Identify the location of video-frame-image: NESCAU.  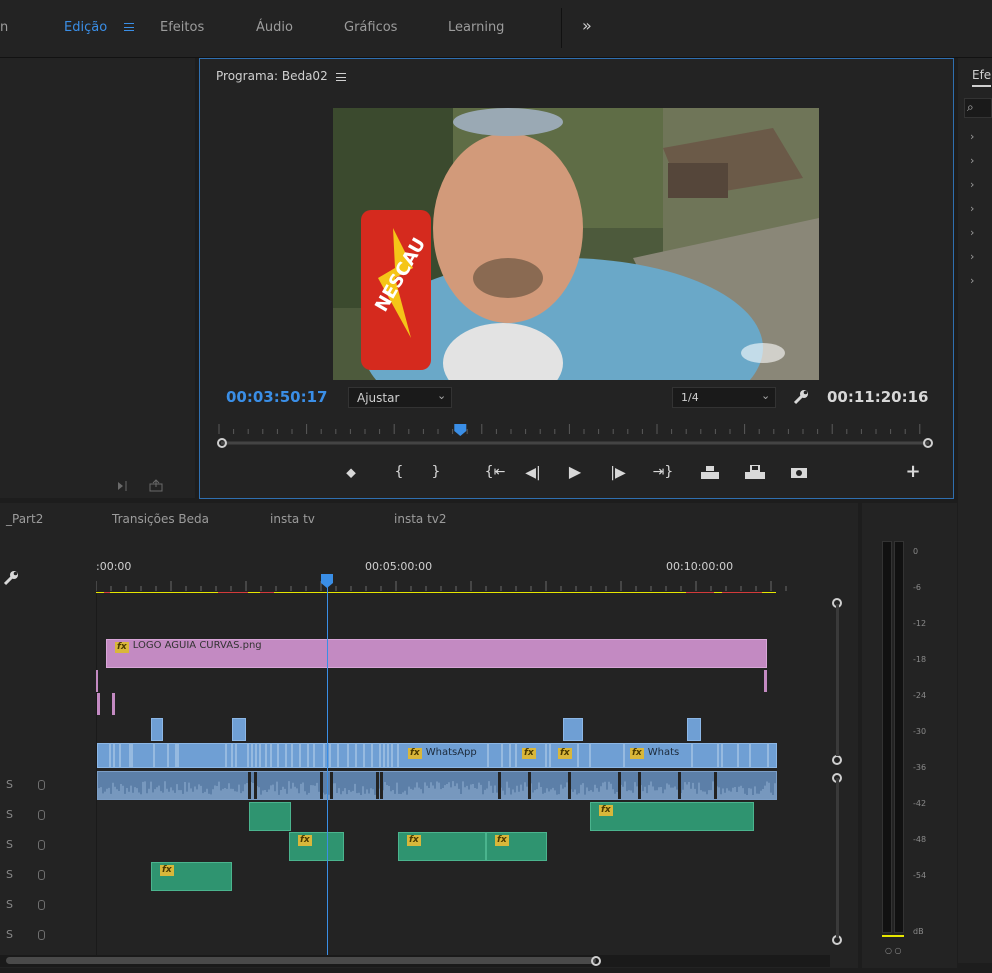
(576, 244).